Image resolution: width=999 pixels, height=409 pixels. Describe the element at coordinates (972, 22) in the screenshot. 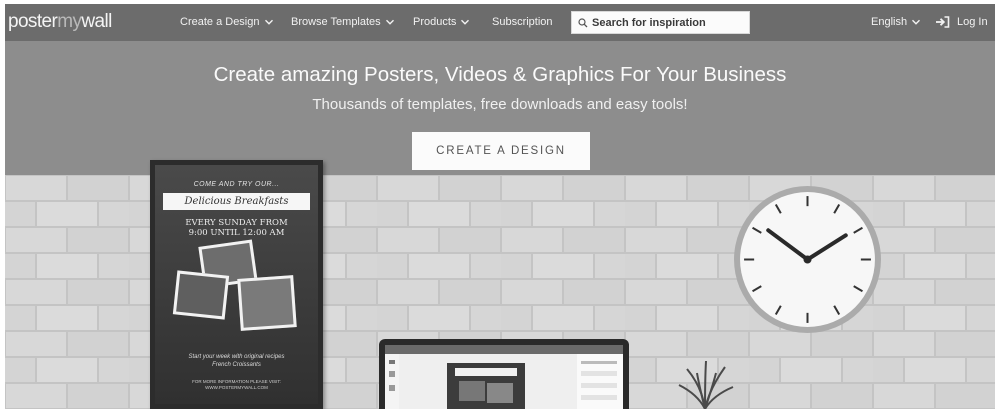

I see `login-label: Log In` at that location.